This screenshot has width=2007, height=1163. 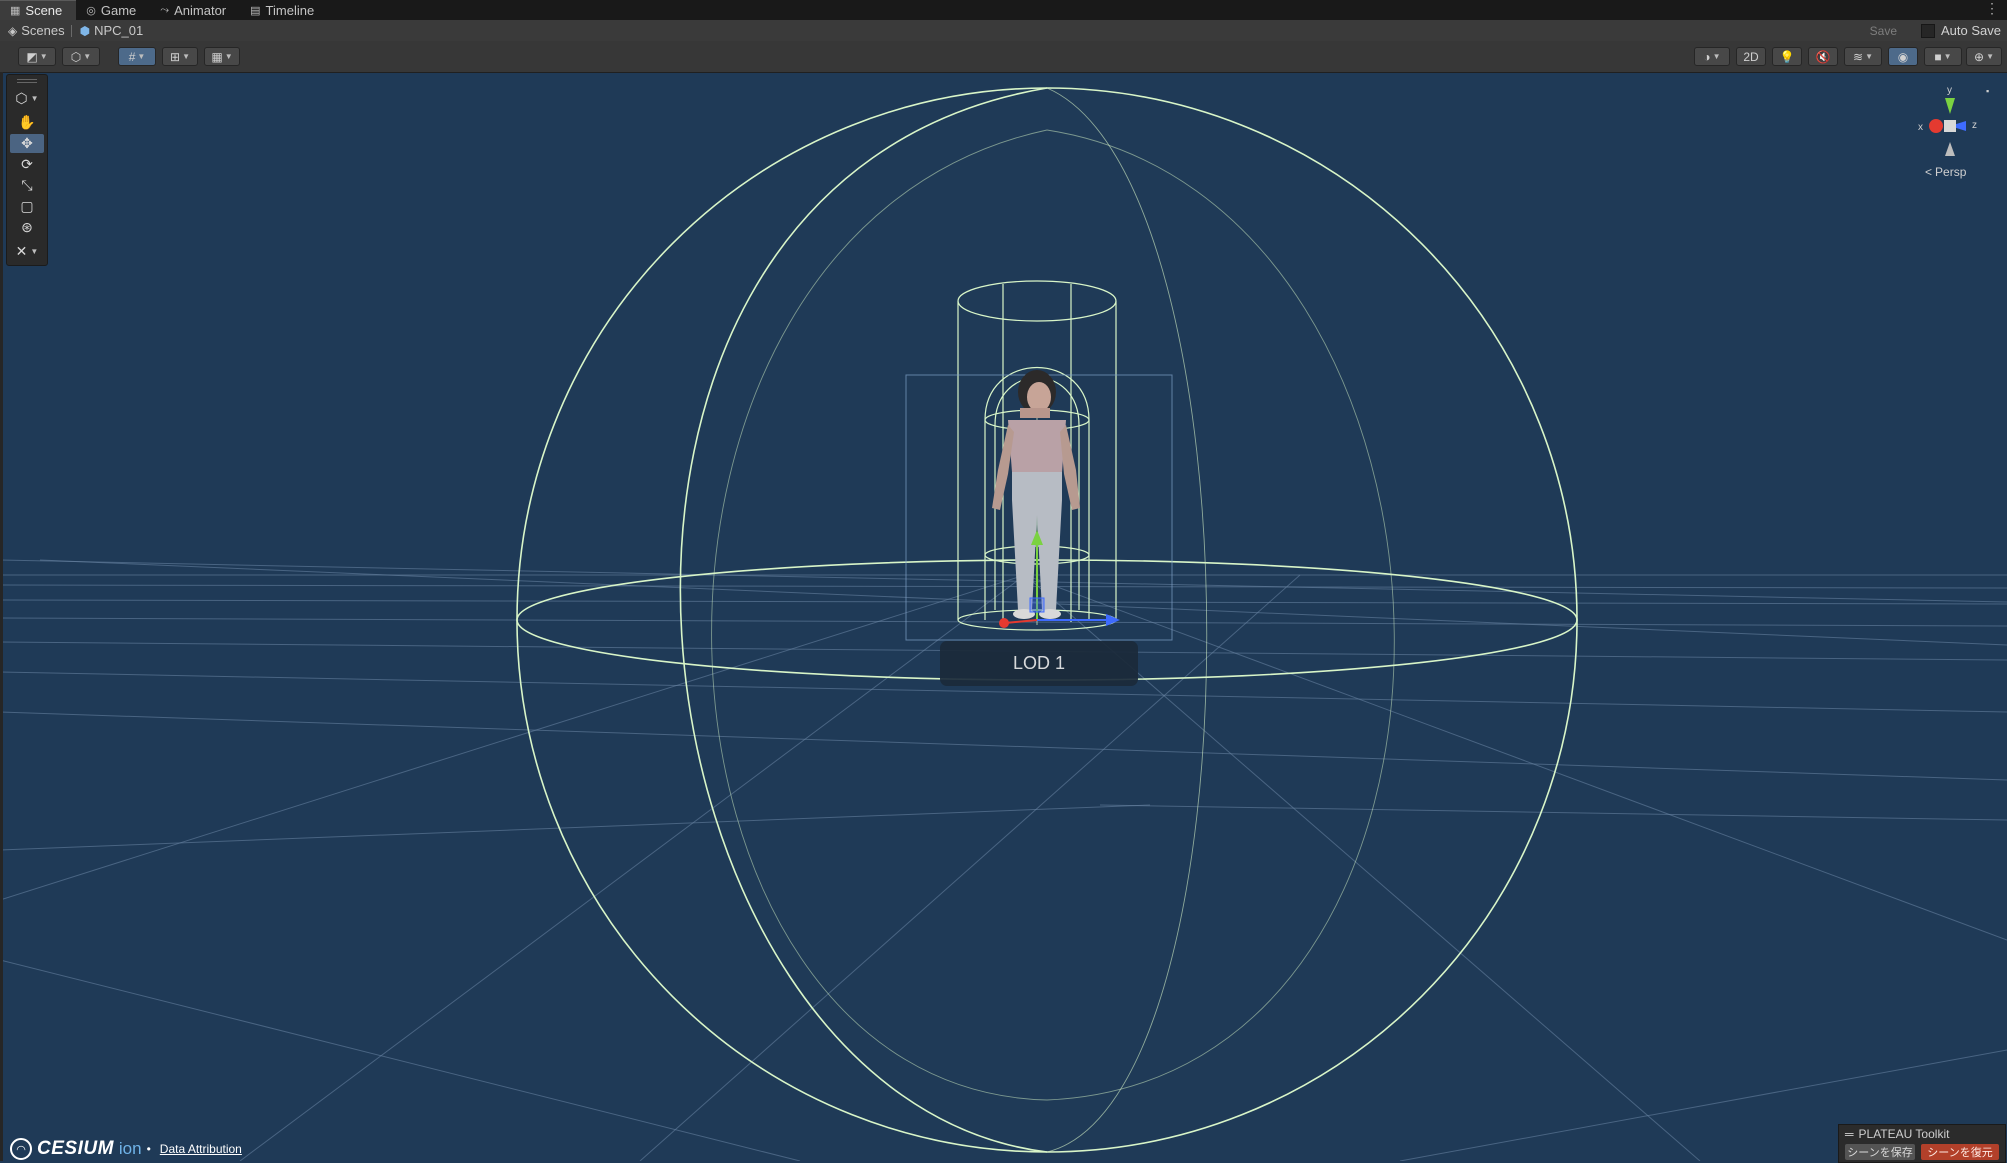 What do you see at coordinates (1883, 30) in the screenshot?
I see `save-button: Save` at bounding box center [1883, 30].